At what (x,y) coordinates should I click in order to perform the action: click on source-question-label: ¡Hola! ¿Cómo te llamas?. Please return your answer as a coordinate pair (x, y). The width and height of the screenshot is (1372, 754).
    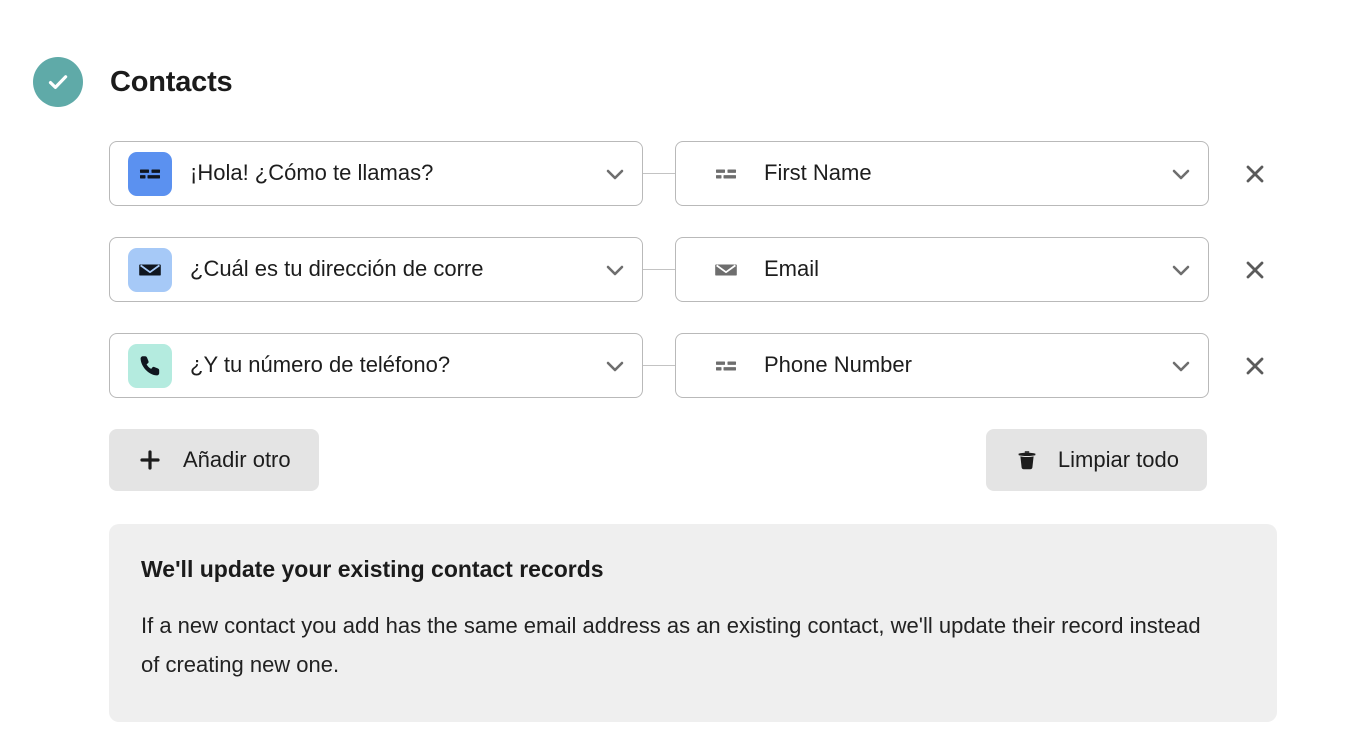
    Looking at the image, I should click on (312, 173).